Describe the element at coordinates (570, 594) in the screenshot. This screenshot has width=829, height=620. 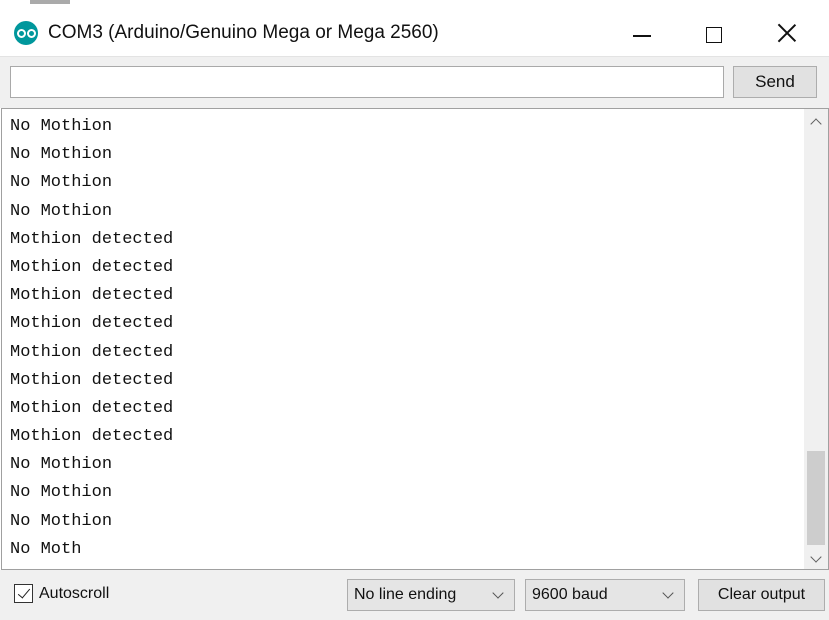
I see `baud-rate-value: 9600 baud` at that location.